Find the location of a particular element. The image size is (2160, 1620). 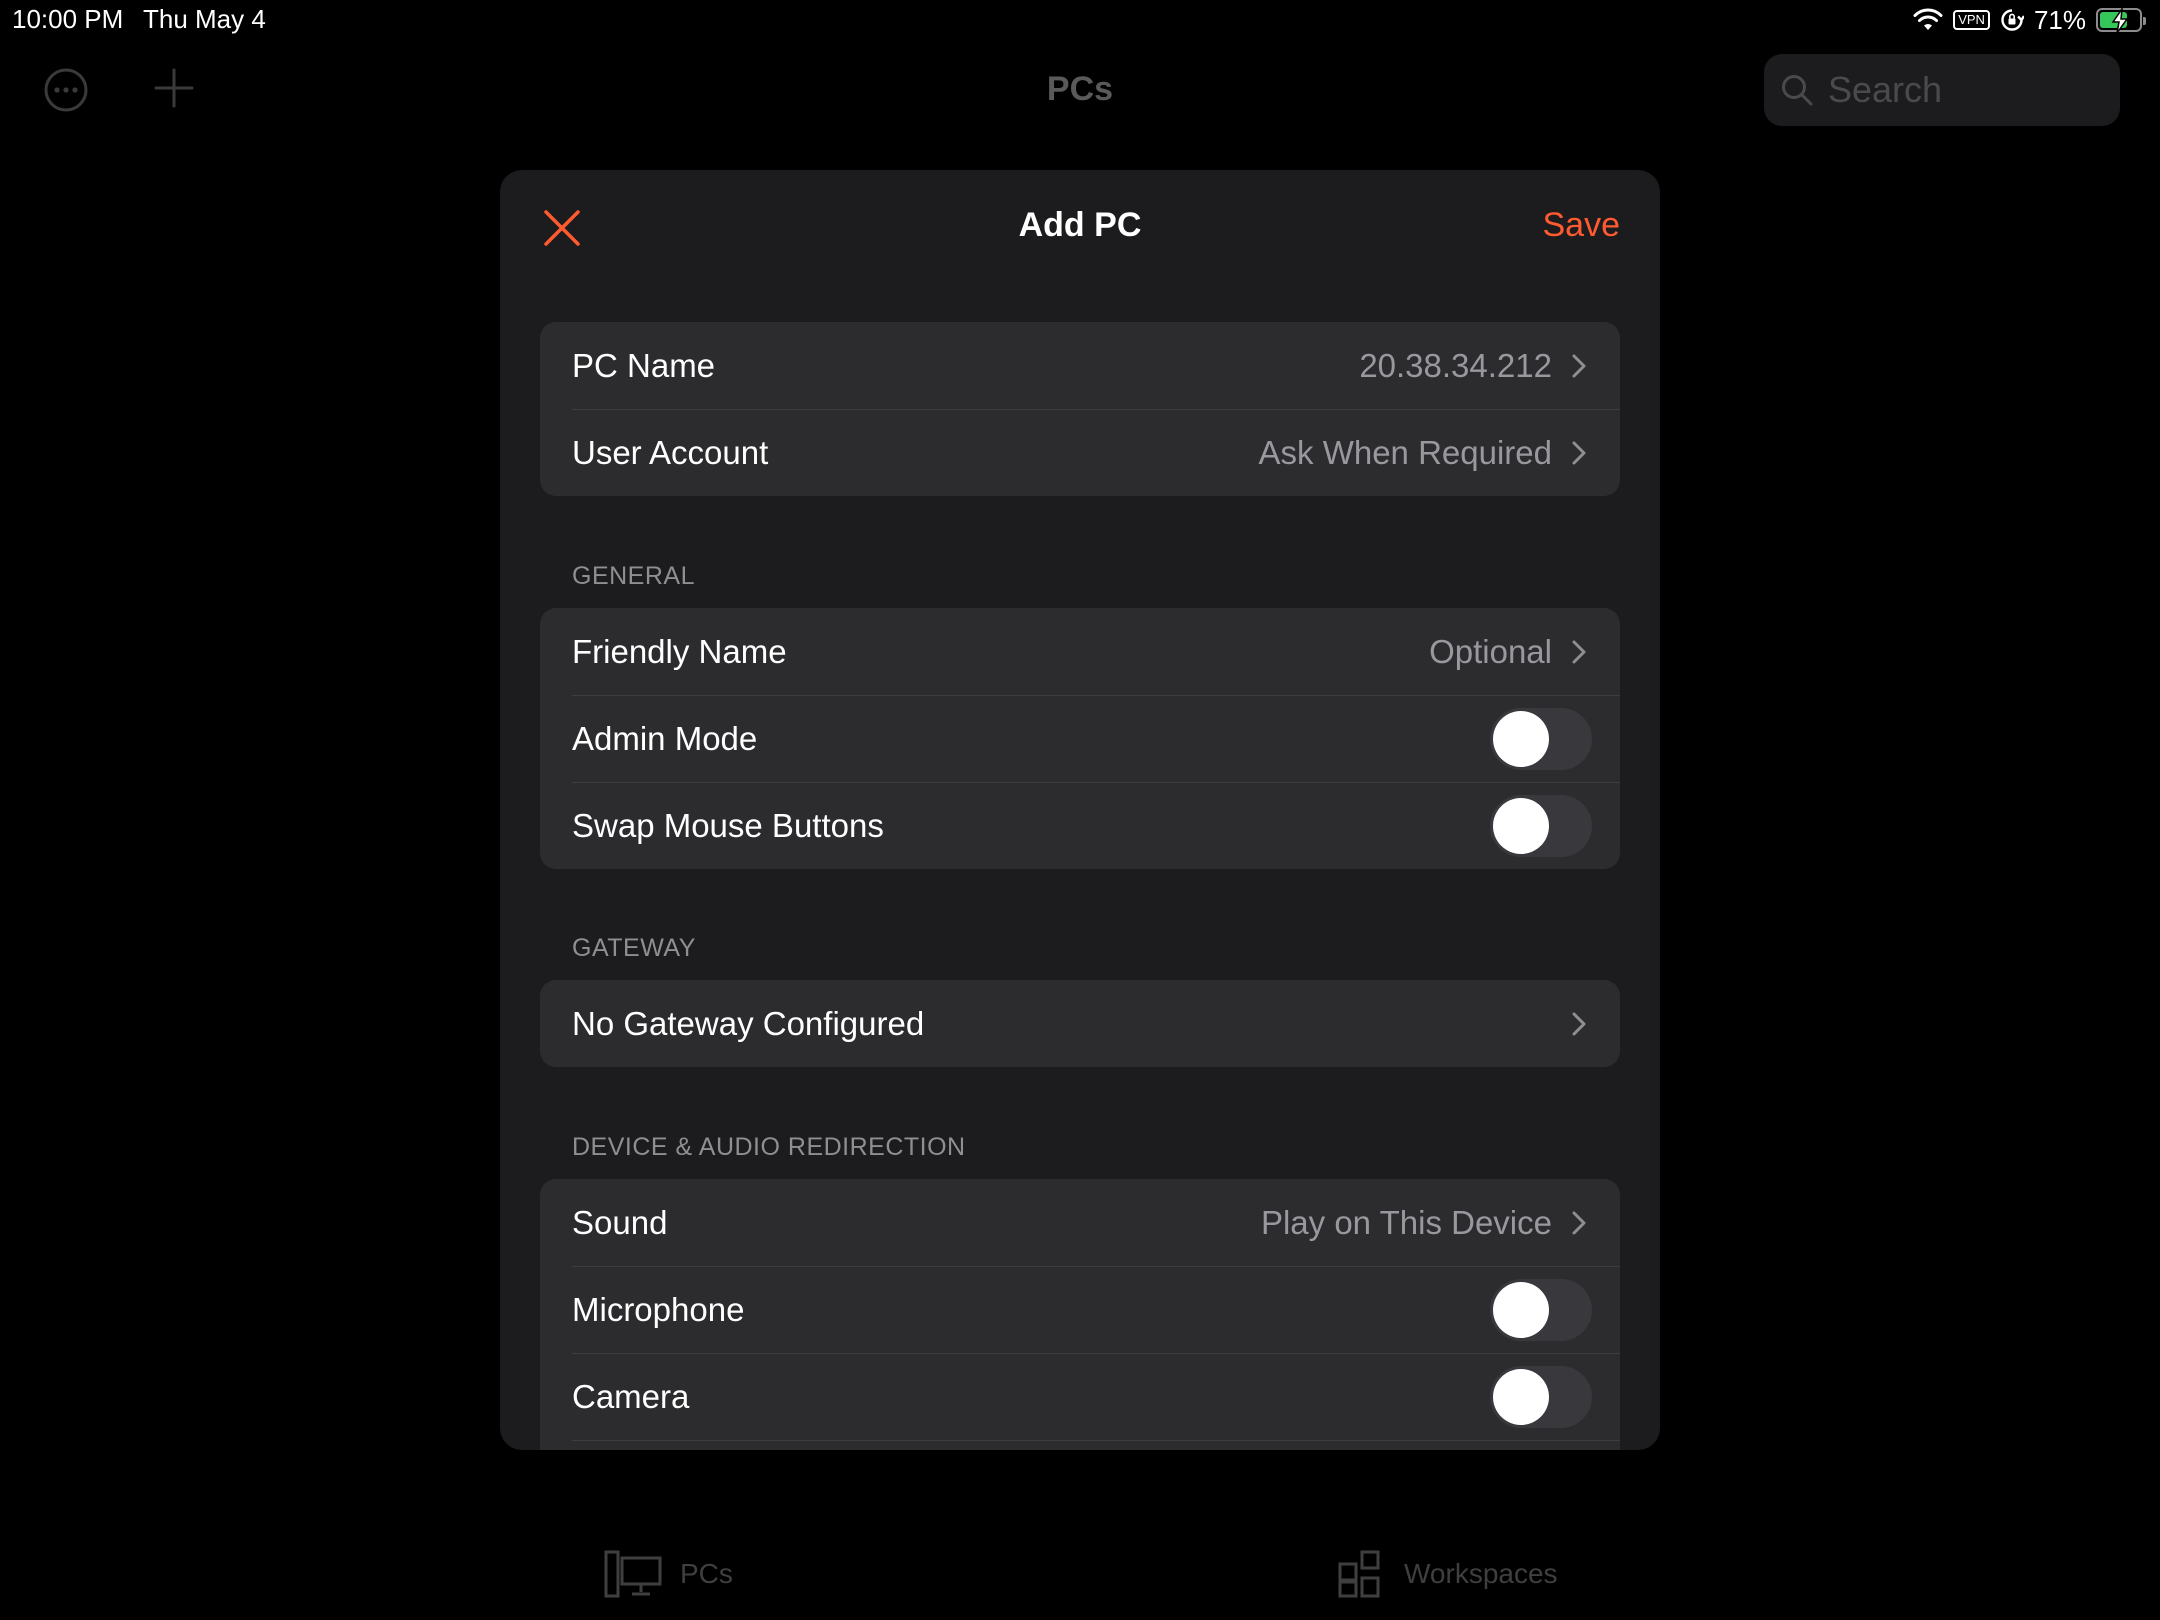

tab-label: PCs is located at coordinates (706, 1573).